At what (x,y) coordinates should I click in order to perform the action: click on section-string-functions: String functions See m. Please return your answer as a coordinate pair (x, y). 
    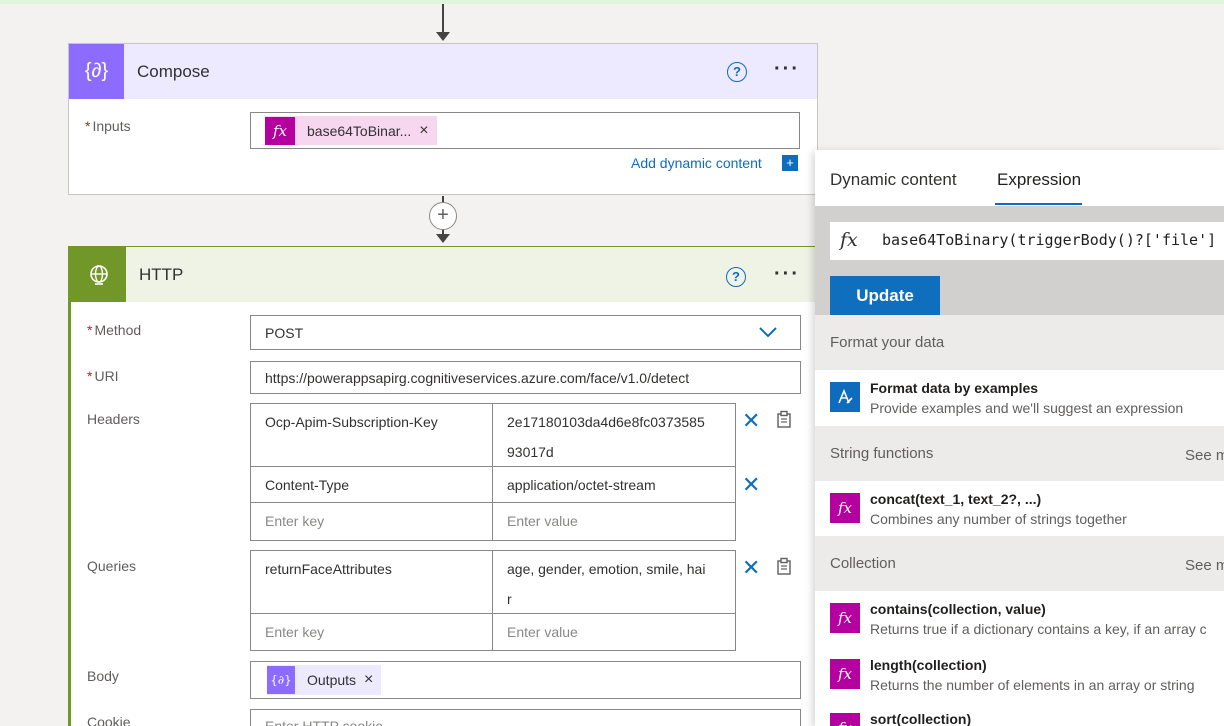
    Looking at the image, I should click on (1019, 453).